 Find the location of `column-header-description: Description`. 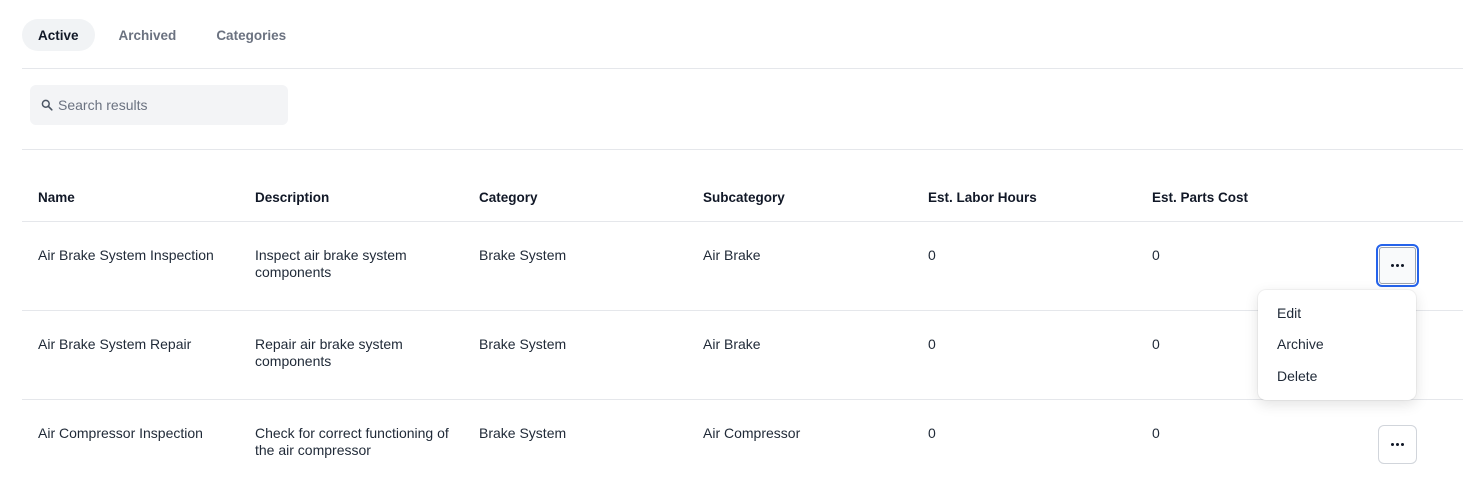

column-header-description: Description is located at coordinates (357, 197).